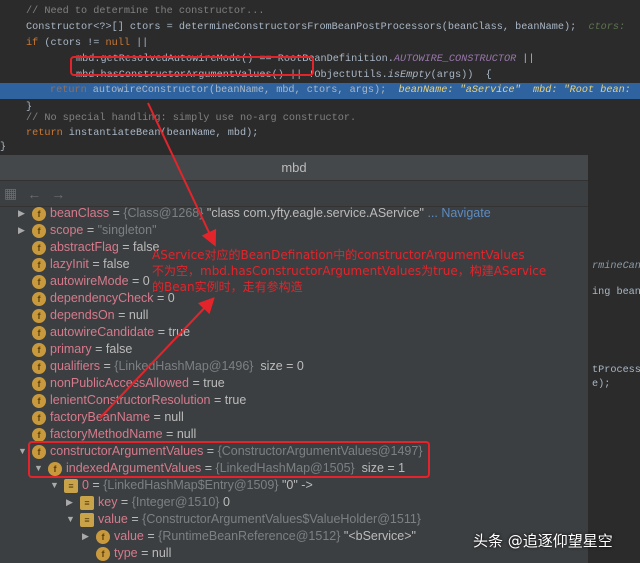  I want to click on watermark: 头条 @追逐仰望星空, so click(543, 541).